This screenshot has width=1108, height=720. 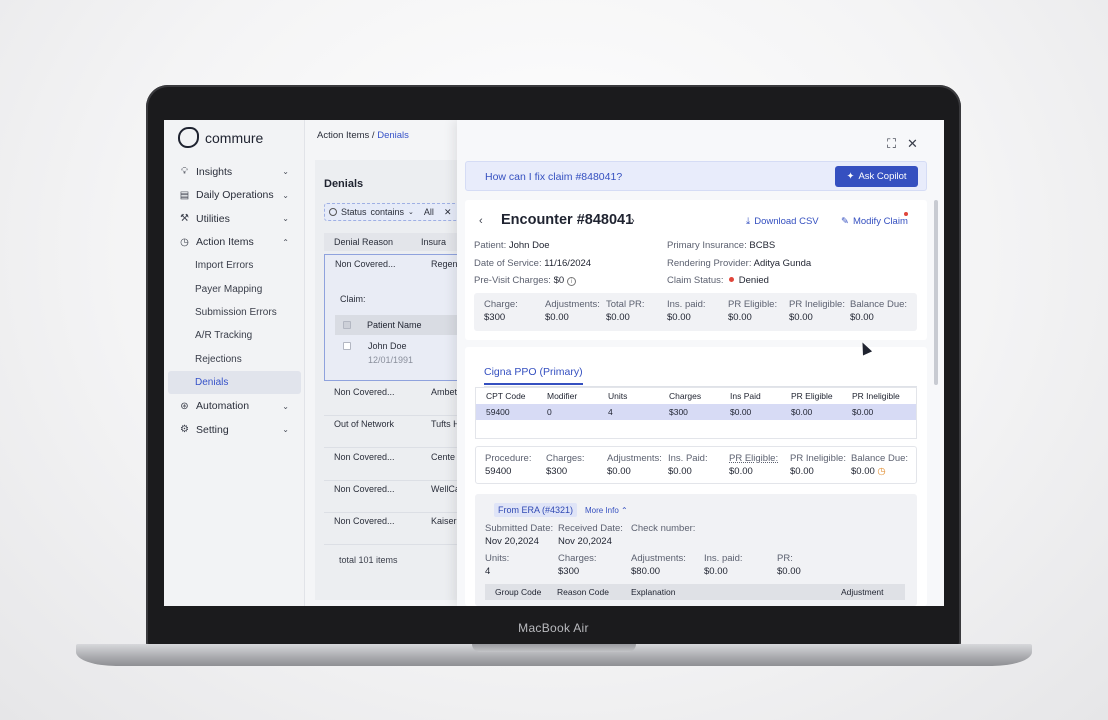 I want to click on sidebar-item-daily-operations: ▤ Daily Operations ⌄, so click(x=234, y=196).